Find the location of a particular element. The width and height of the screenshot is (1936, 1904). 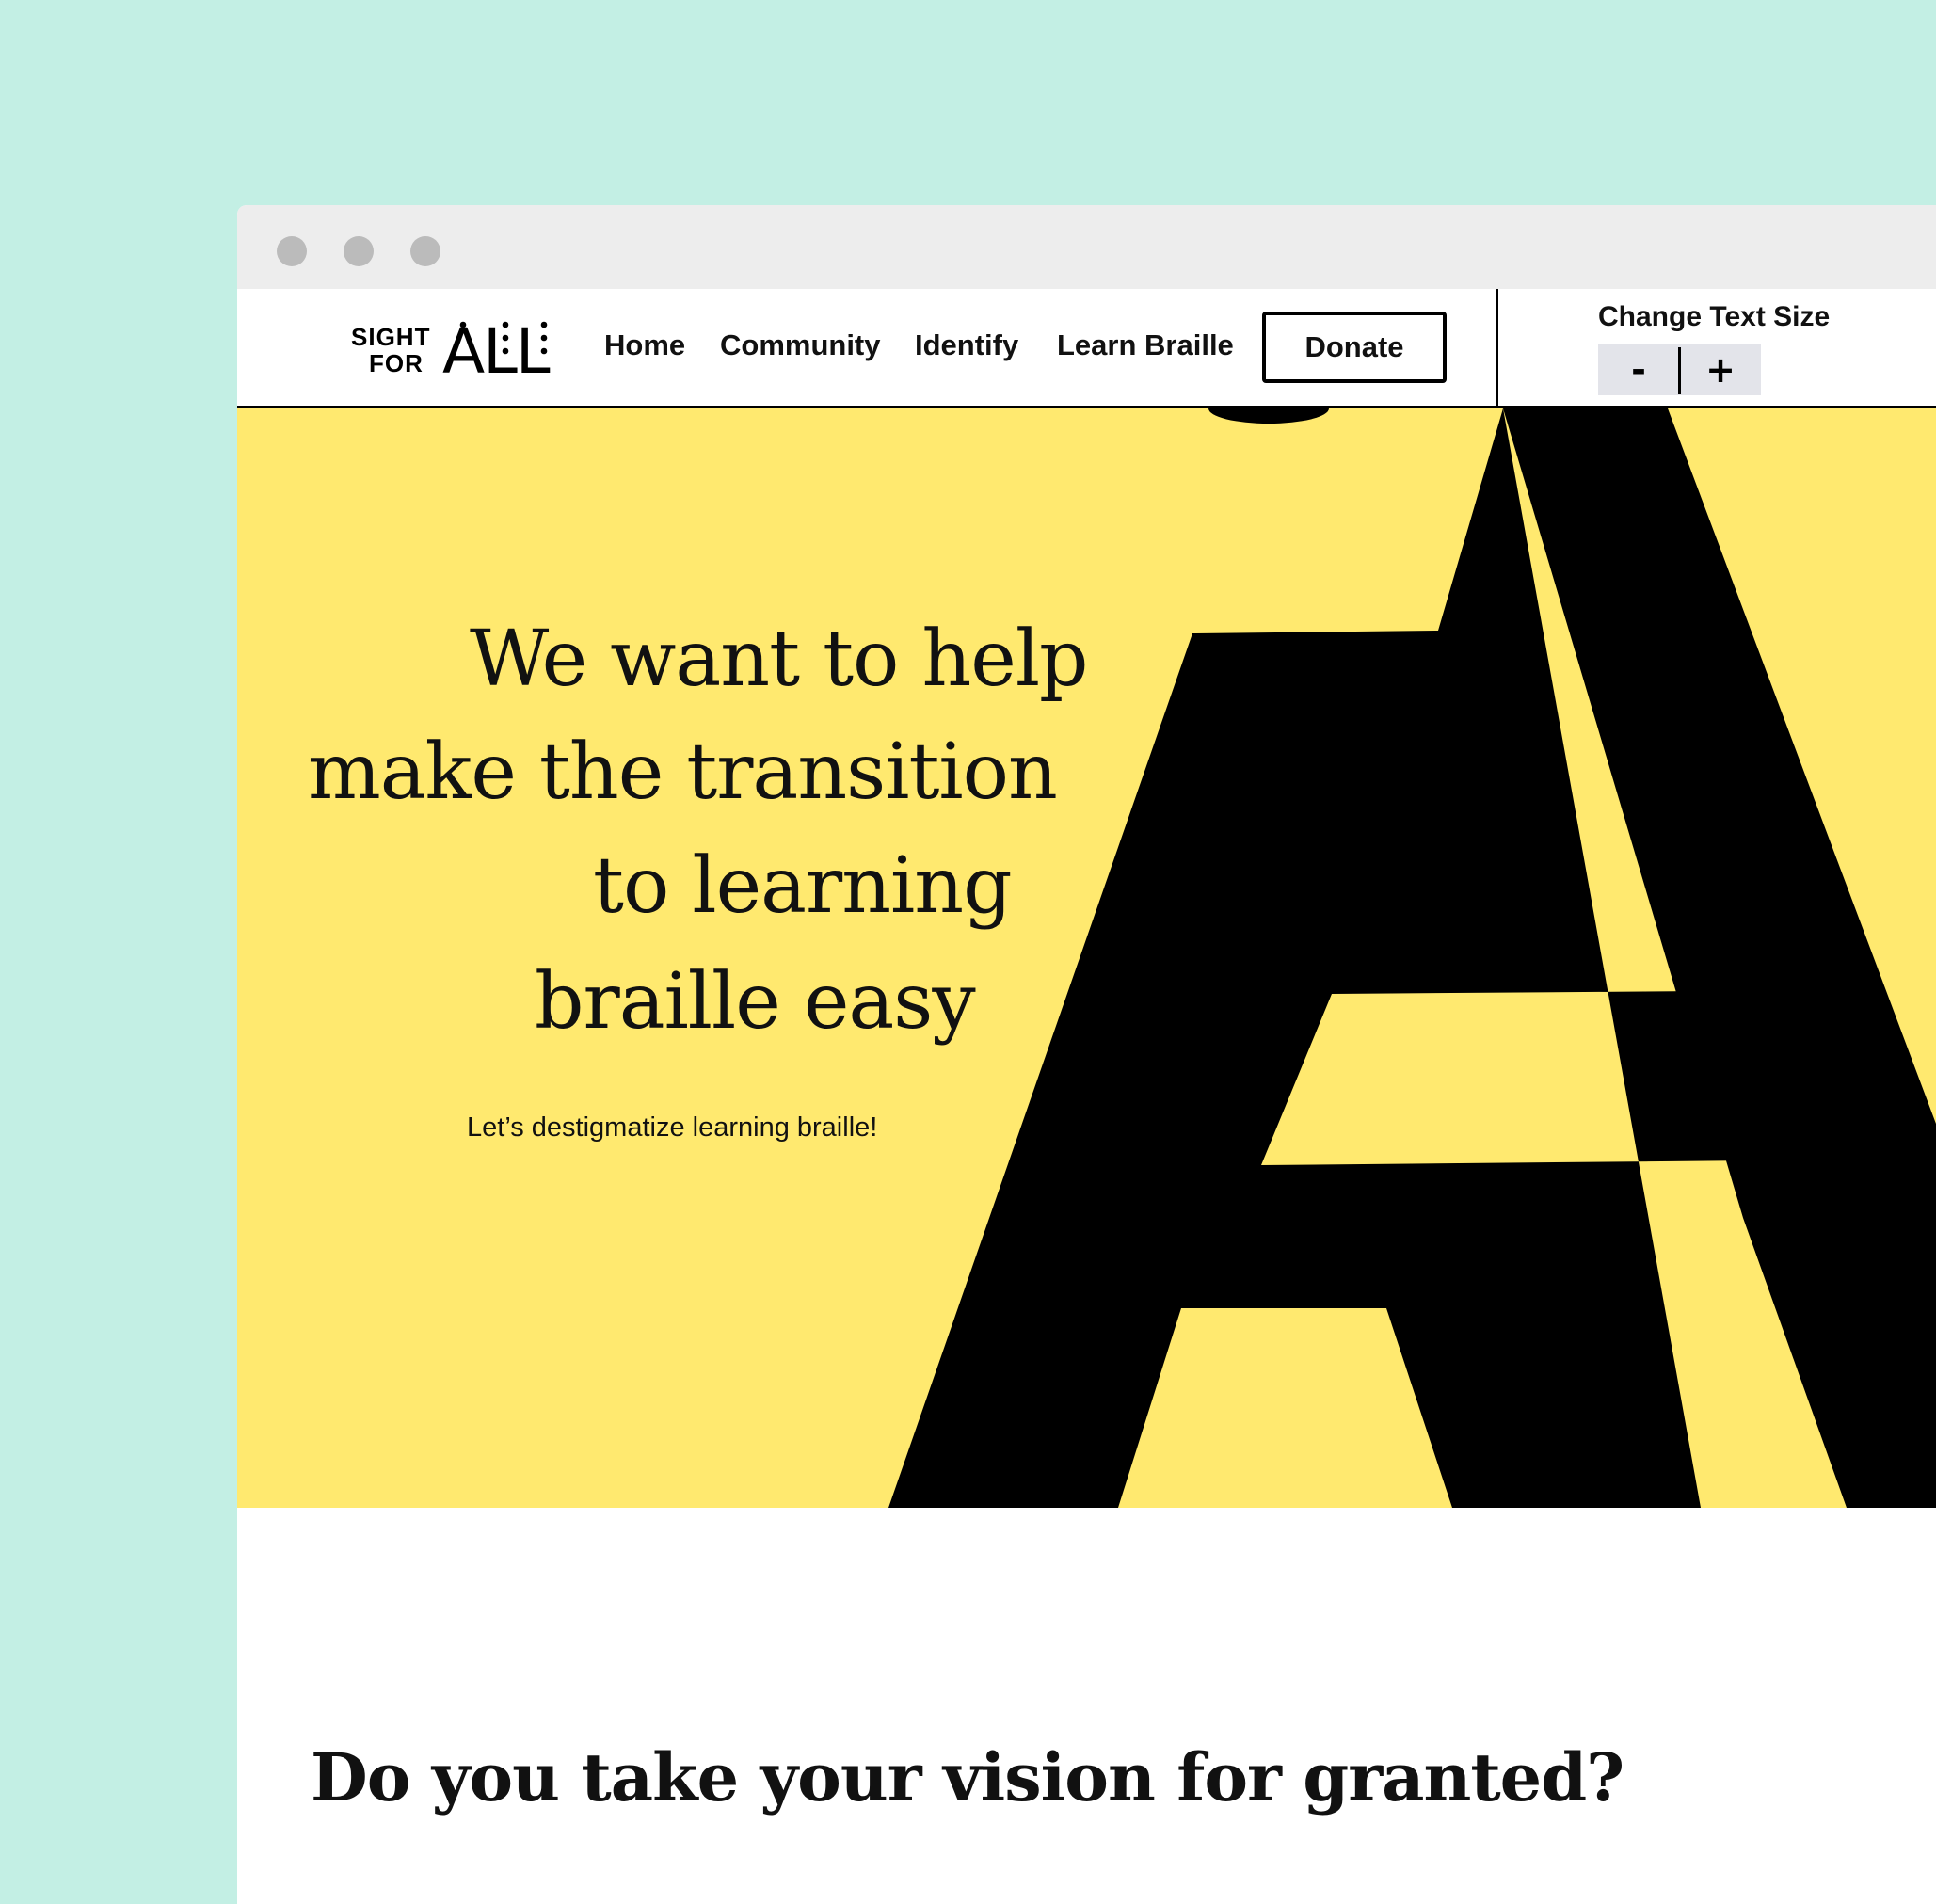

increase-text-size-button: + is located at coordinates (1720, 369).